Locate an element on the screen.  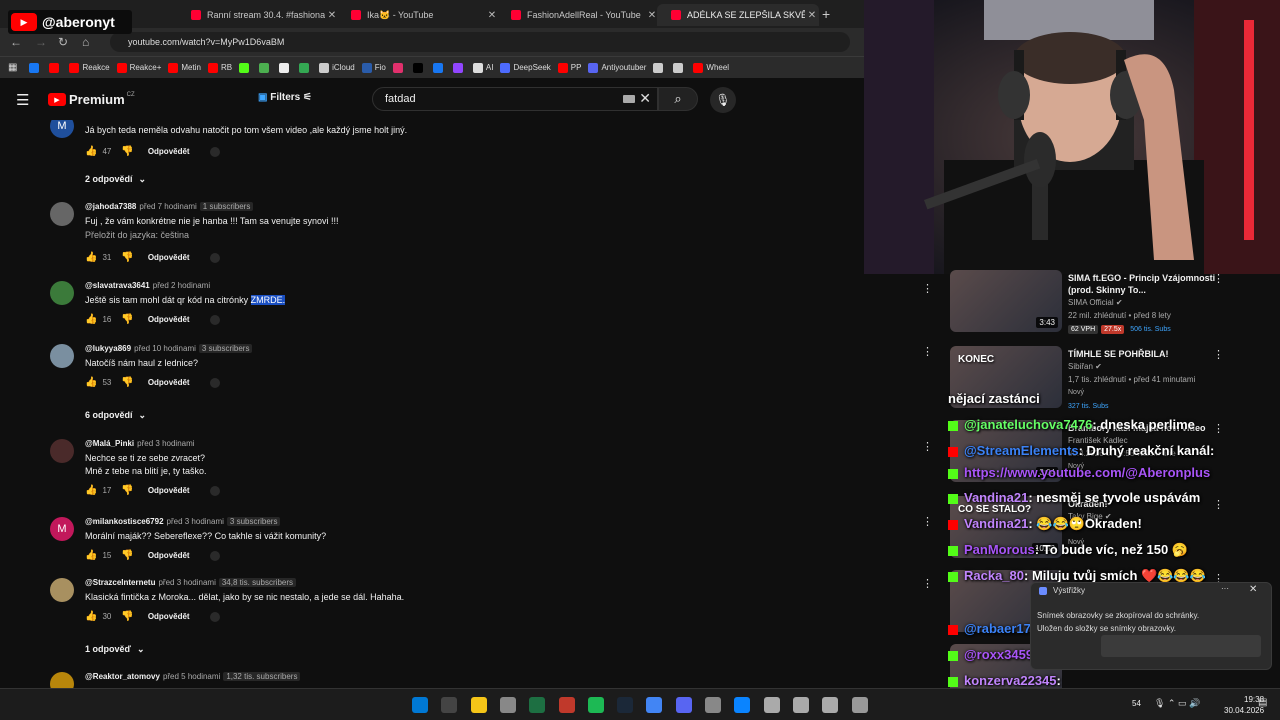
forward-icon: → is located at coordinates (41, 42).